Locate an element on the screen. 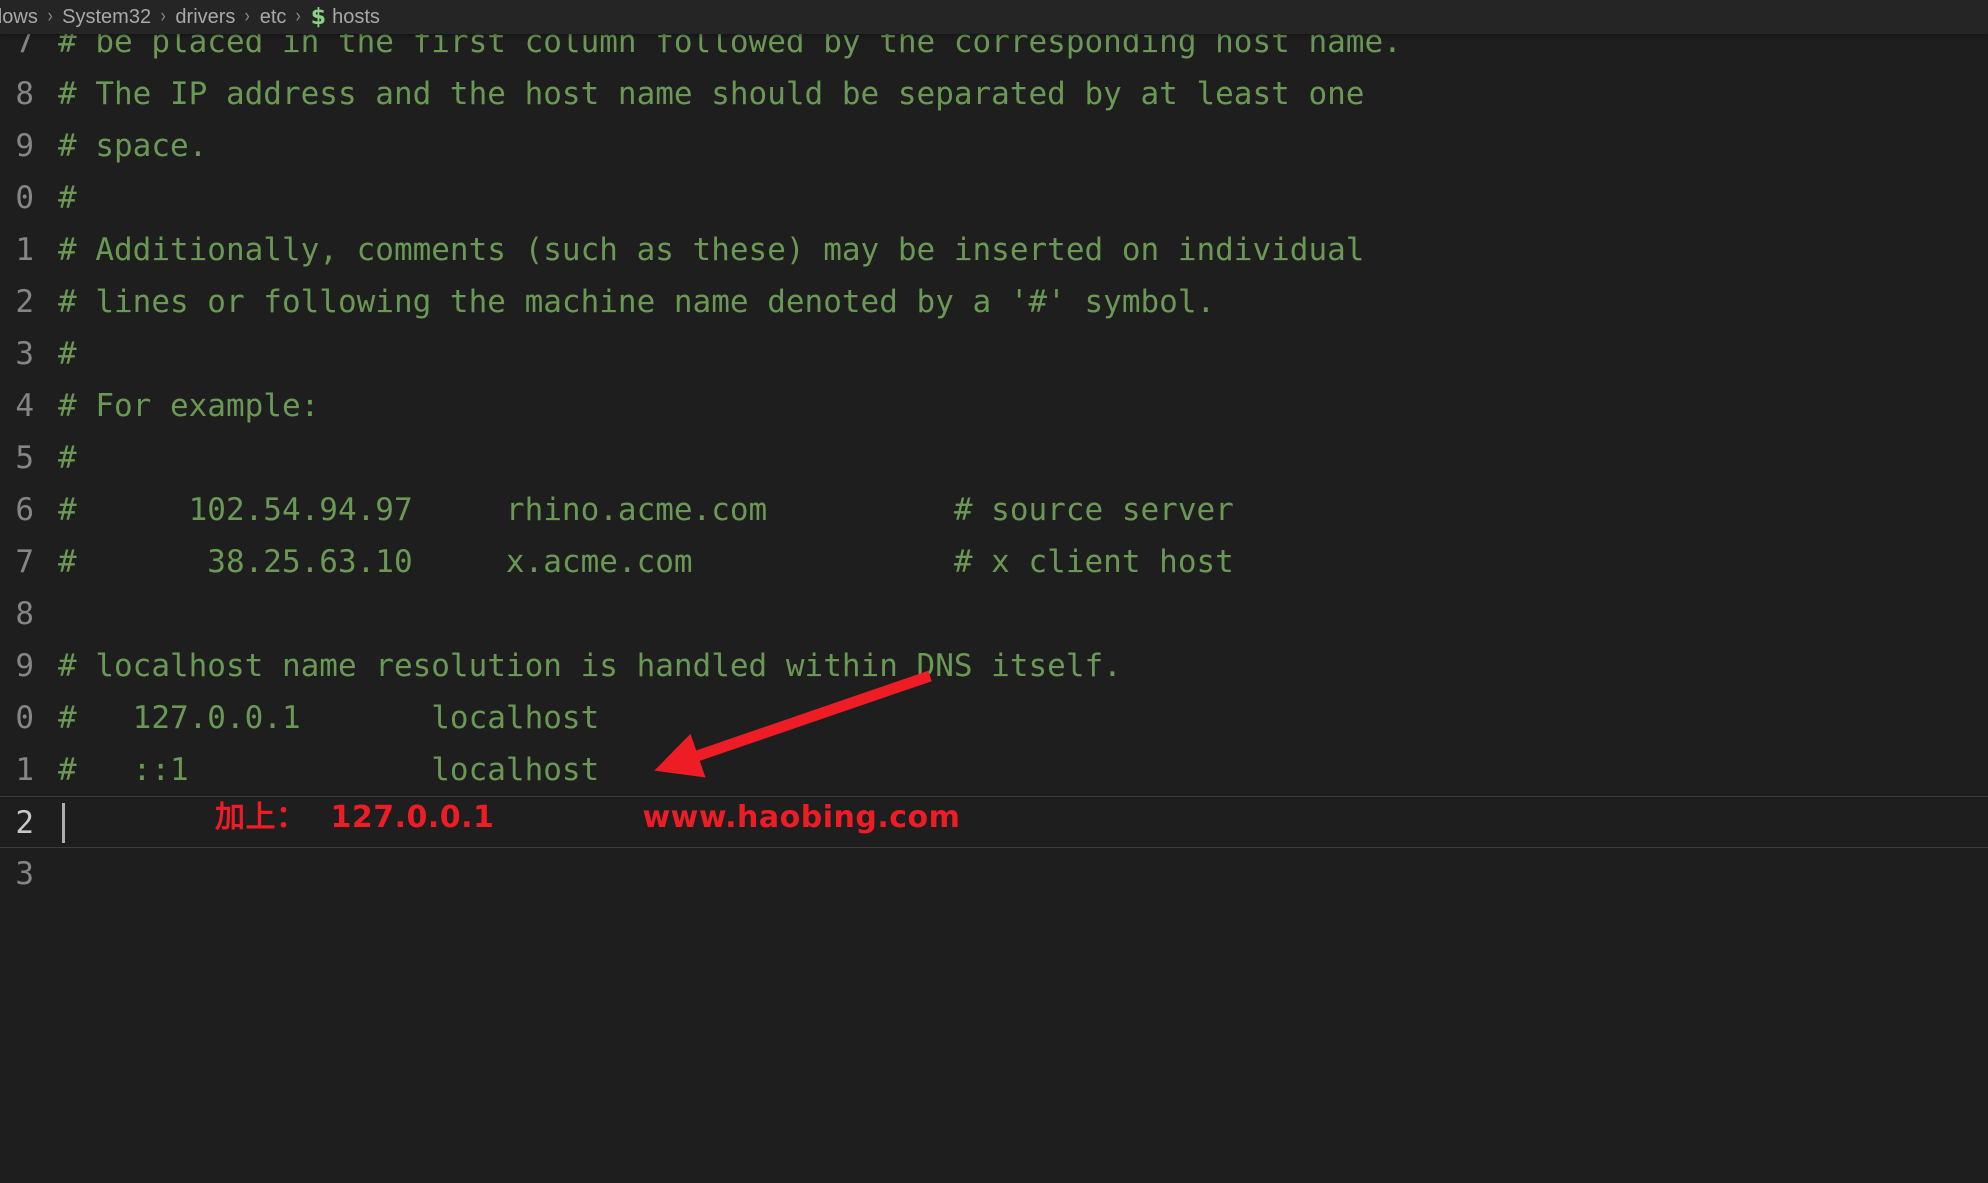 The height and width of the screenshot is (1183, 1988). code-text: # 38.25.63.10 x.acme.com # x client host is located at coordinates (646, 562).